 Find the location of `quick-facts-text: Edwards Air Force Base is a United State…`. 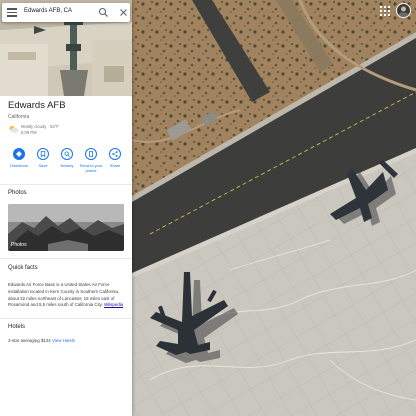

quick-facts-text: Edwards Air Force Base is a United State… is located at coordinates (67, 295).